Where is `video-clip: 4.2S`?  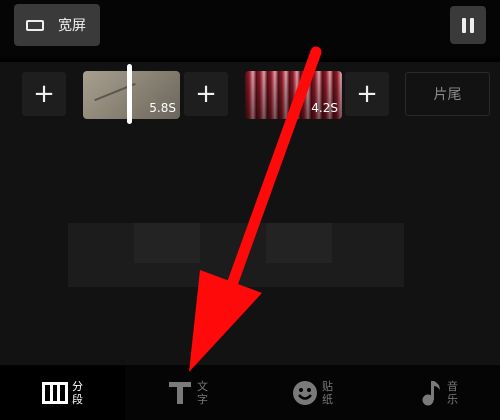
video-clip: 4.2S is located at coordinates (293, 95).